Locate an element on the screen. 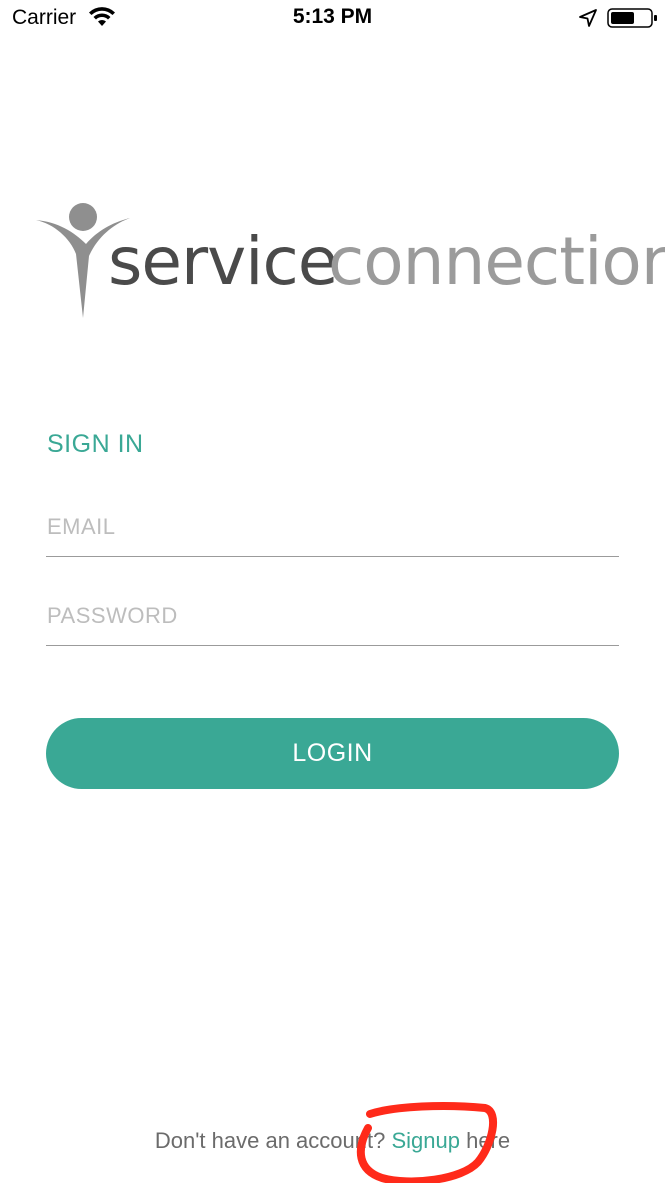 Image resolution: width=665 pixels, height=1183 pixels. signup-prompt: Don't have an account? Signup here is located at coordinates (332, 1141).